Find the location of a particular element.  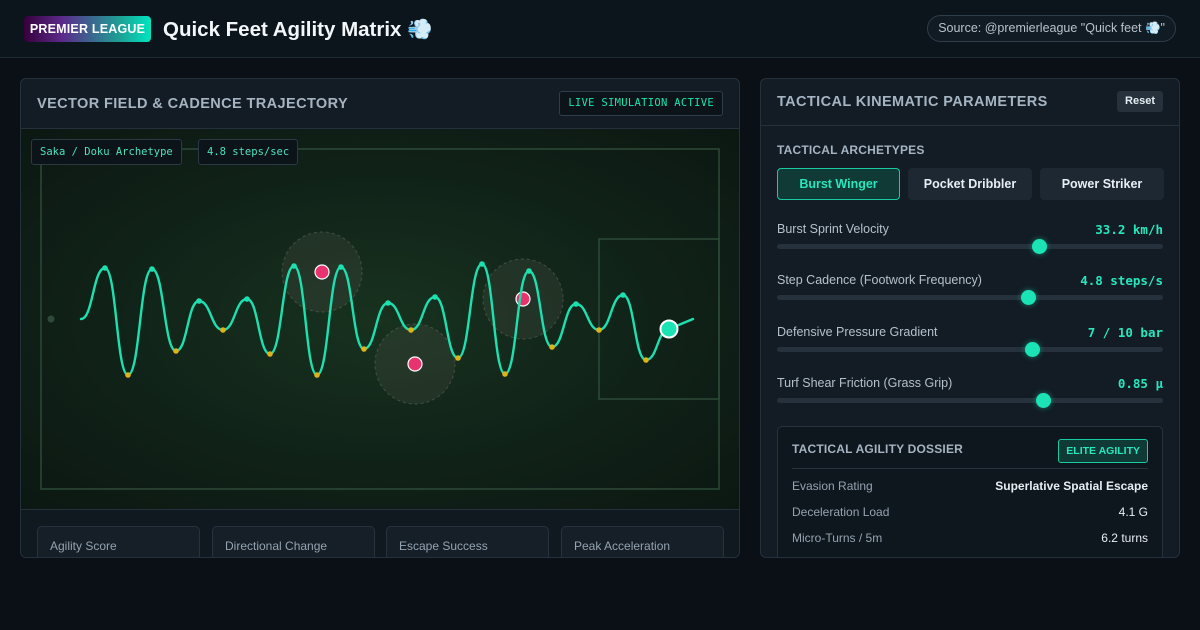

param-value: 33.2 km/h is located at coordinates (1129, 229).